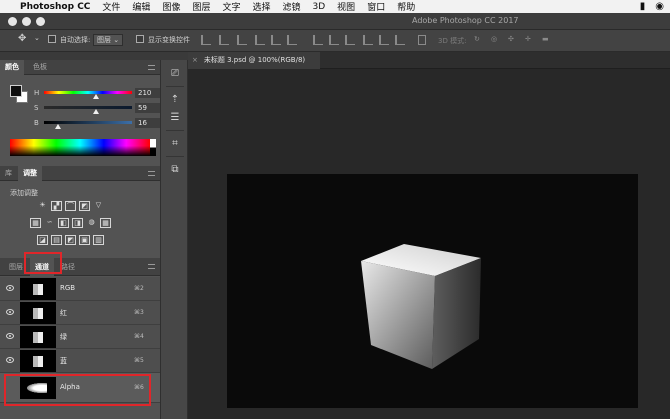  I want to click on history-icon: ⎚, so click(175, 74).